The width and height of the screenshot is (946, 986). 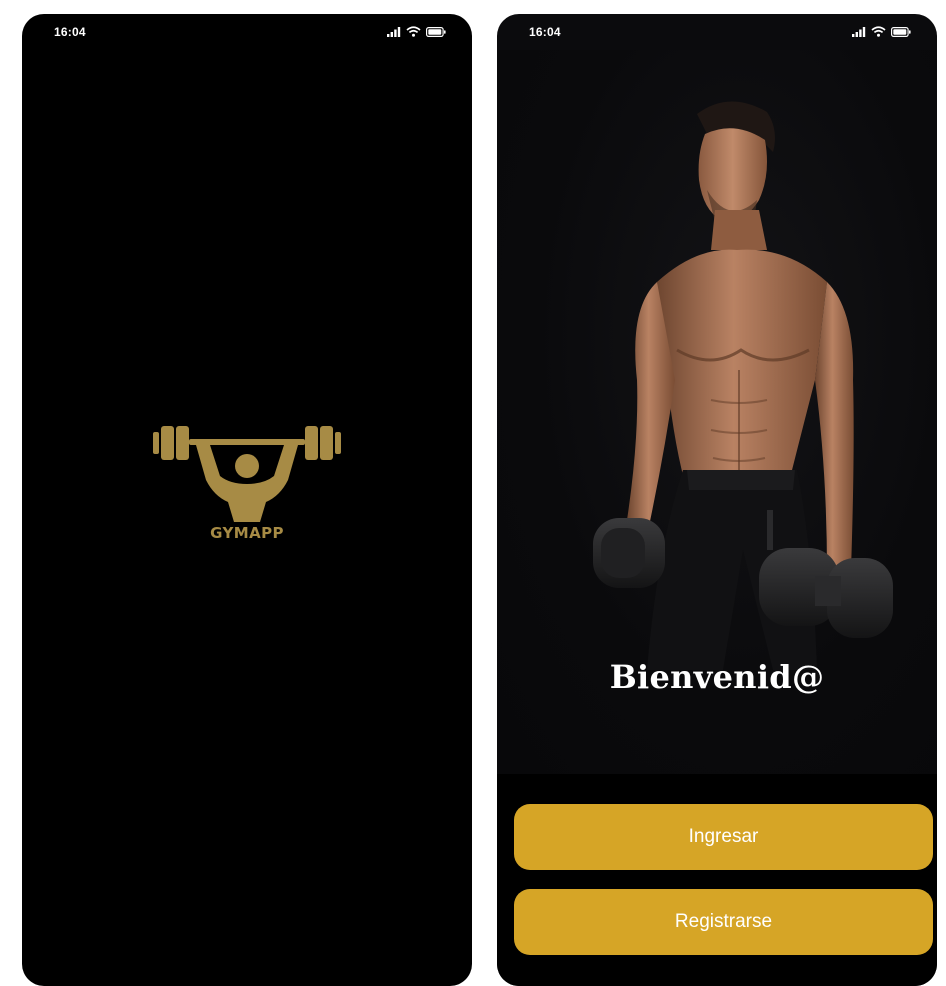 I want to click on weightlifter-logo-icon, so click(x=247, y=474).